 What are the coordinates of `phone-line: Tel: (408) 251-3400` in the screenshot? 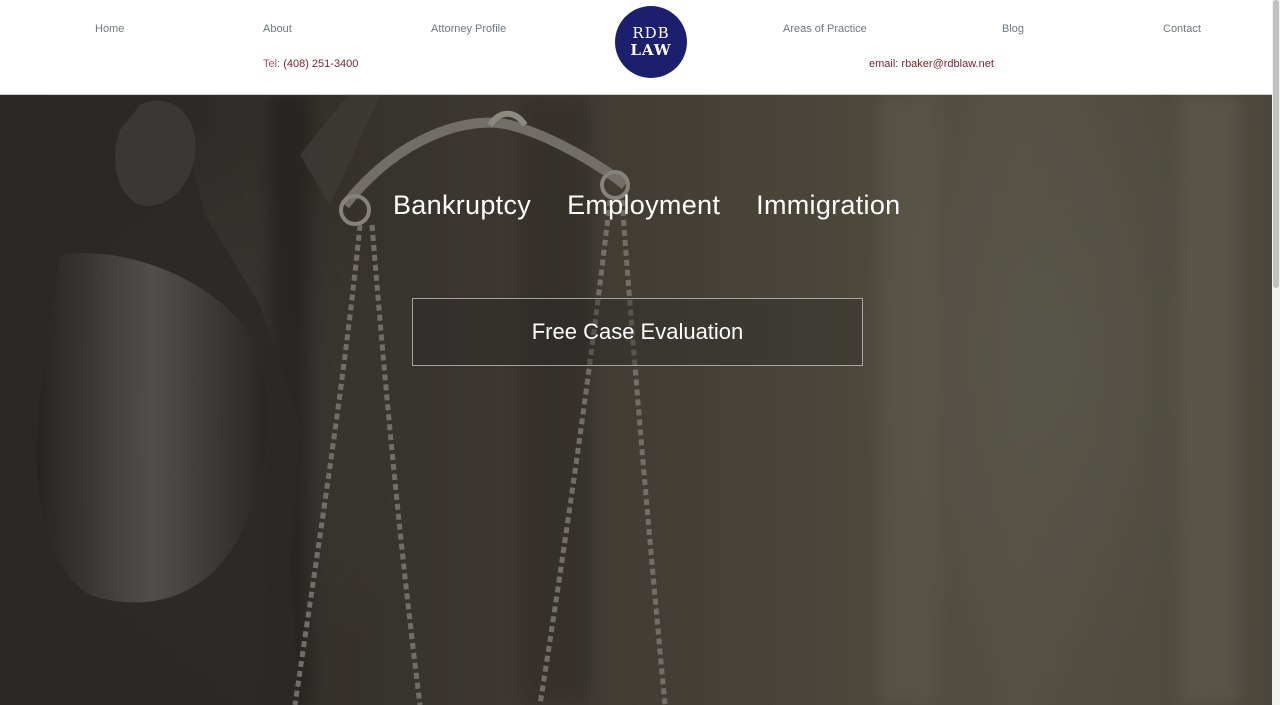 It's located at (310, 64).